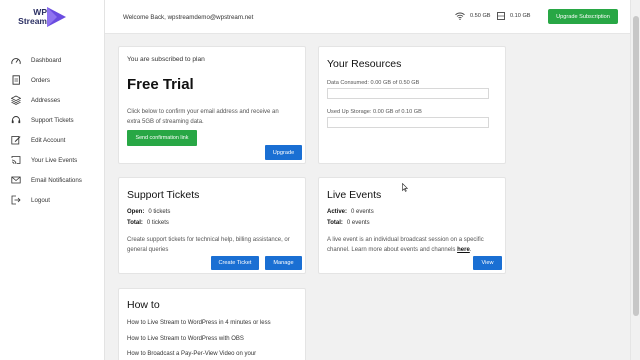 The image size is (640, 360). Describe the element at coordinates (16, 160) in the screenshot. I see `cast-icon` at that location.